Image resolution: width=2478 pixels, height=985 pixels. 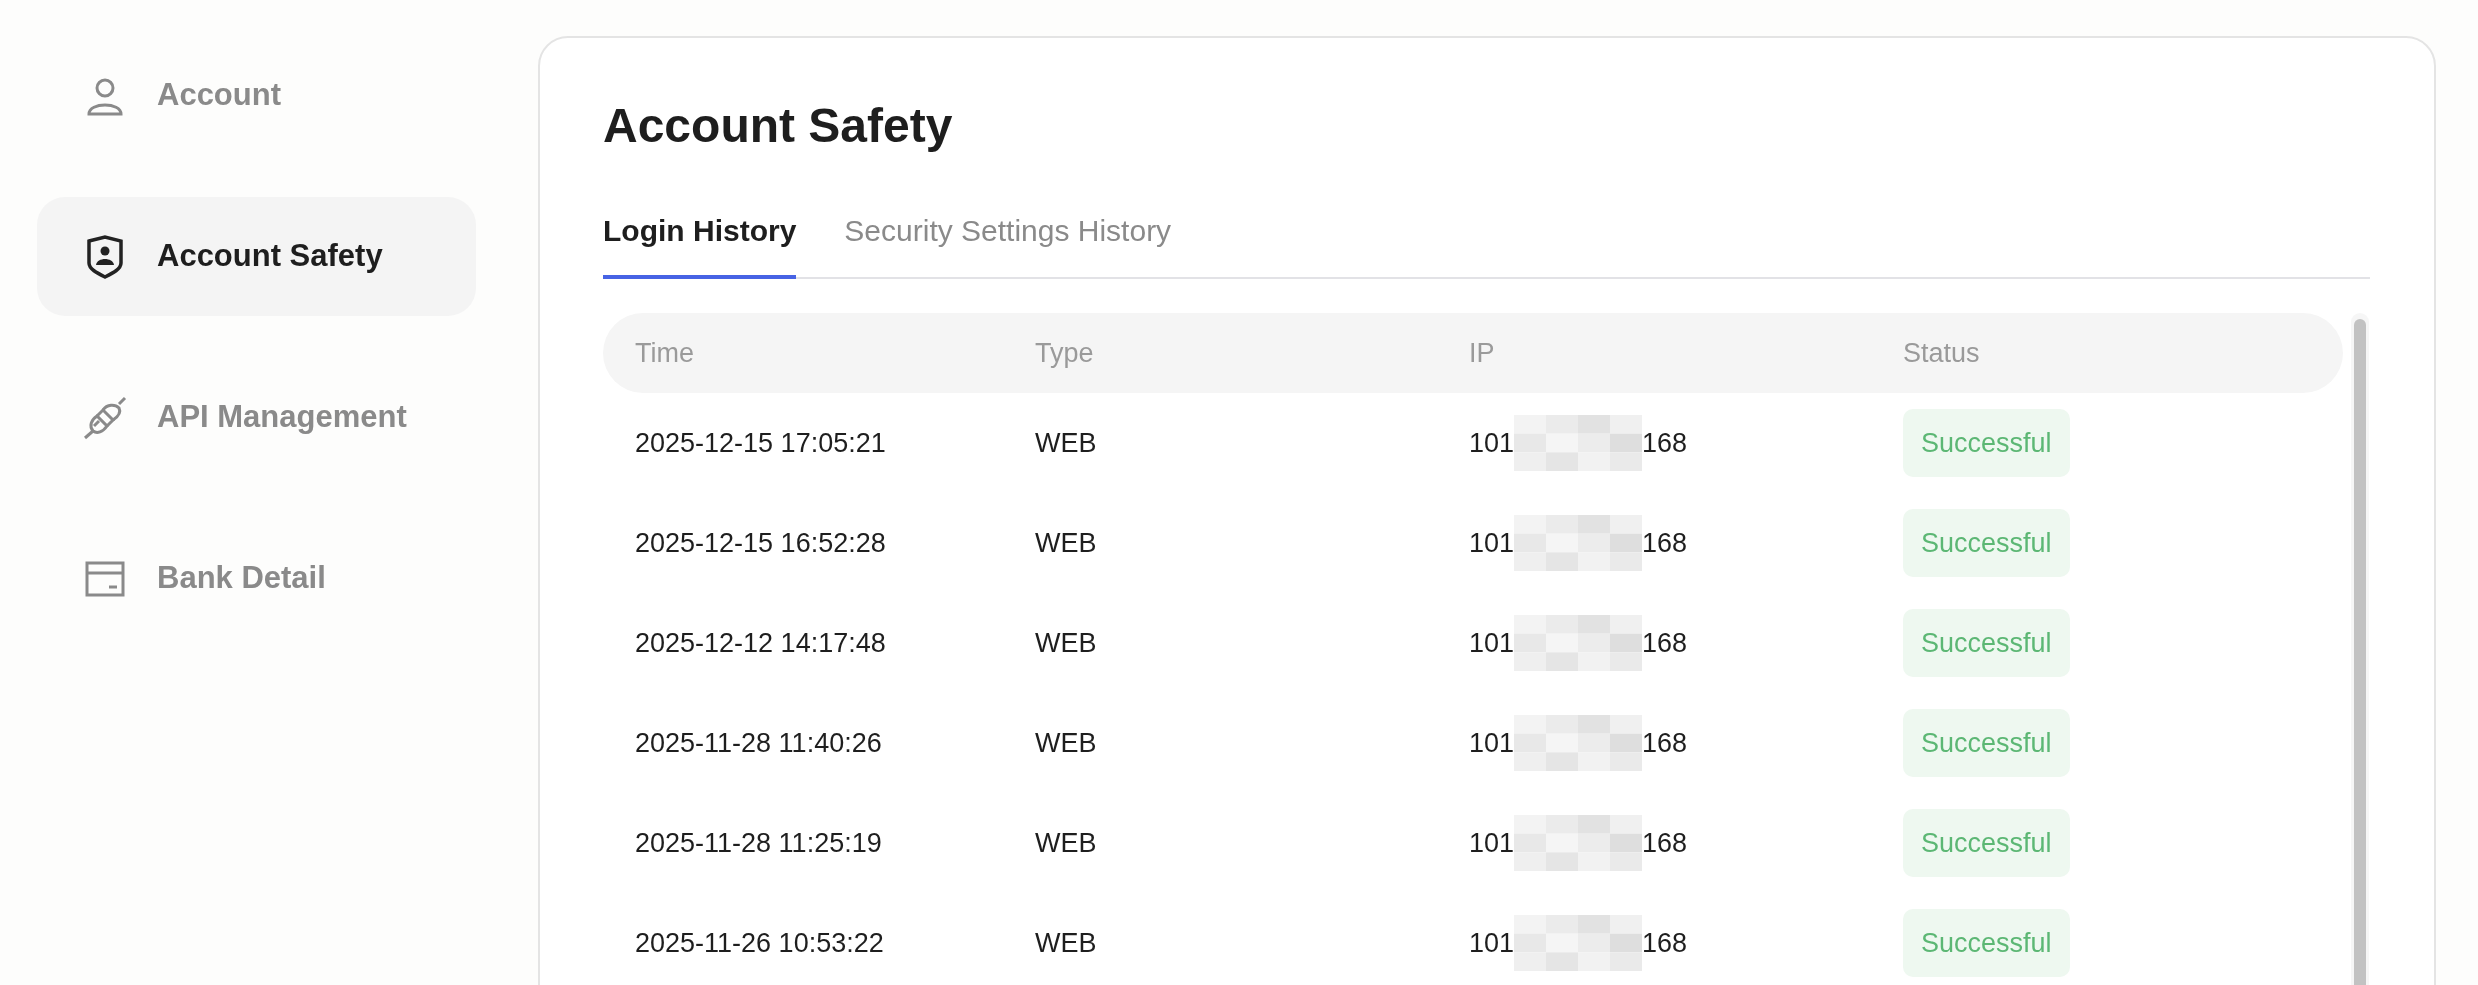 What do you see at coordinates (1942, 353) in the screenshot?
I see `column-header: Status` at bounding box center [1942, 353].